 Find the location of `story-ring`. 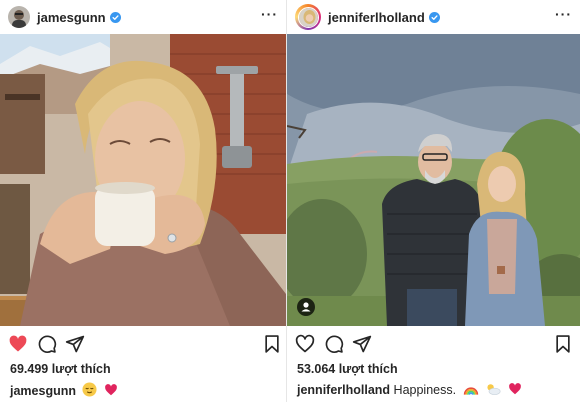

story-ring is located at coordinates (308, 17).